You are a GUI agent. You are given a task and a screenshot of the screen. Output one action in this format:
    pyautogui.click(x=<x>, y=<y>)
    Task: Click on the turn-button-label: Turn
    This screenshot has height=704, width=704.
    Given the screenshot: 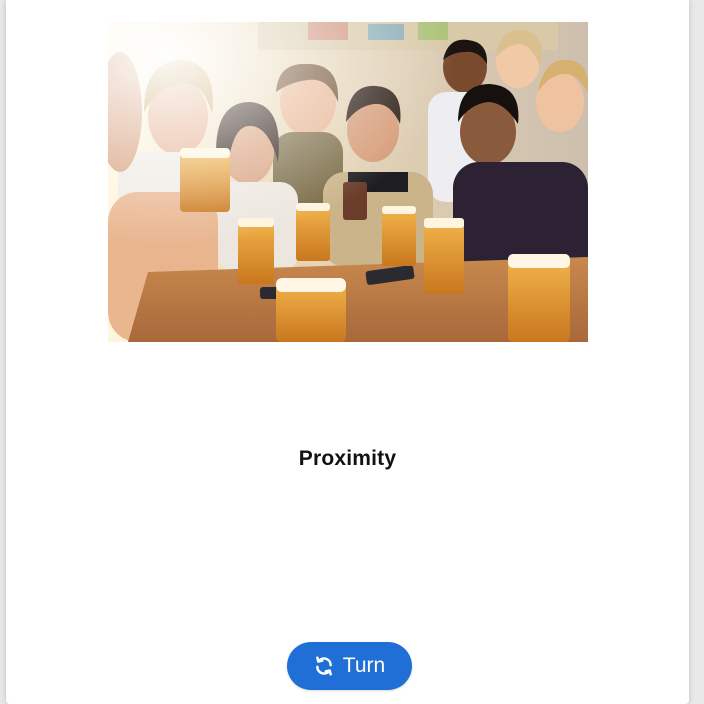 What is the action you would take?
    pyautogui.click(x=364, y=665)
    